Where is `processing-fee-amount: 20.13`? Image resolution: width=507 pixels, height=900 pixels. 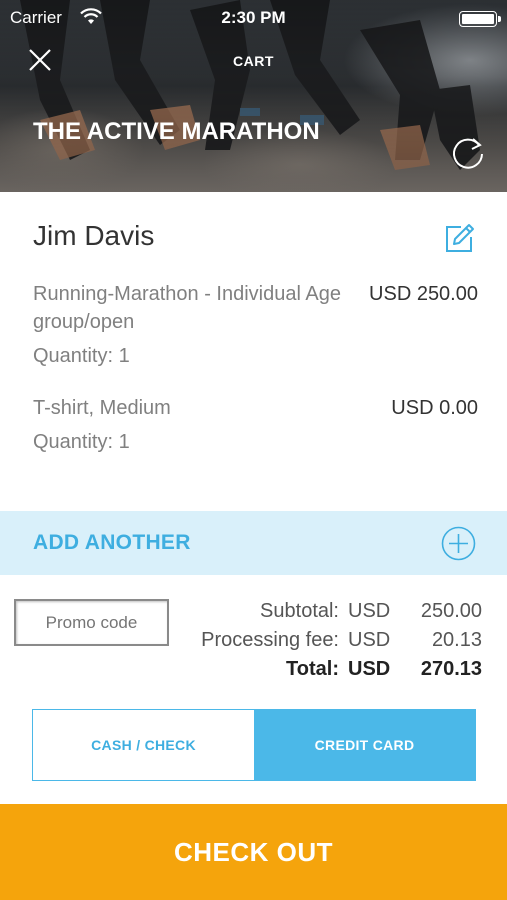
processing-fee-amount: 20.13 is located at coordinates (456, 640).